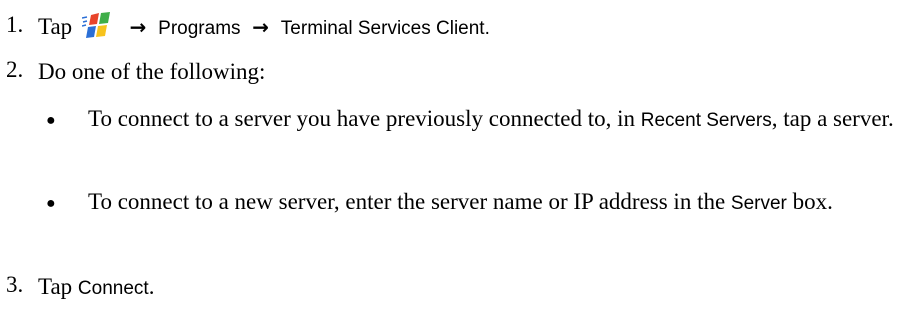  I want to click on windows-start-flag-icon, so click(98, 29).